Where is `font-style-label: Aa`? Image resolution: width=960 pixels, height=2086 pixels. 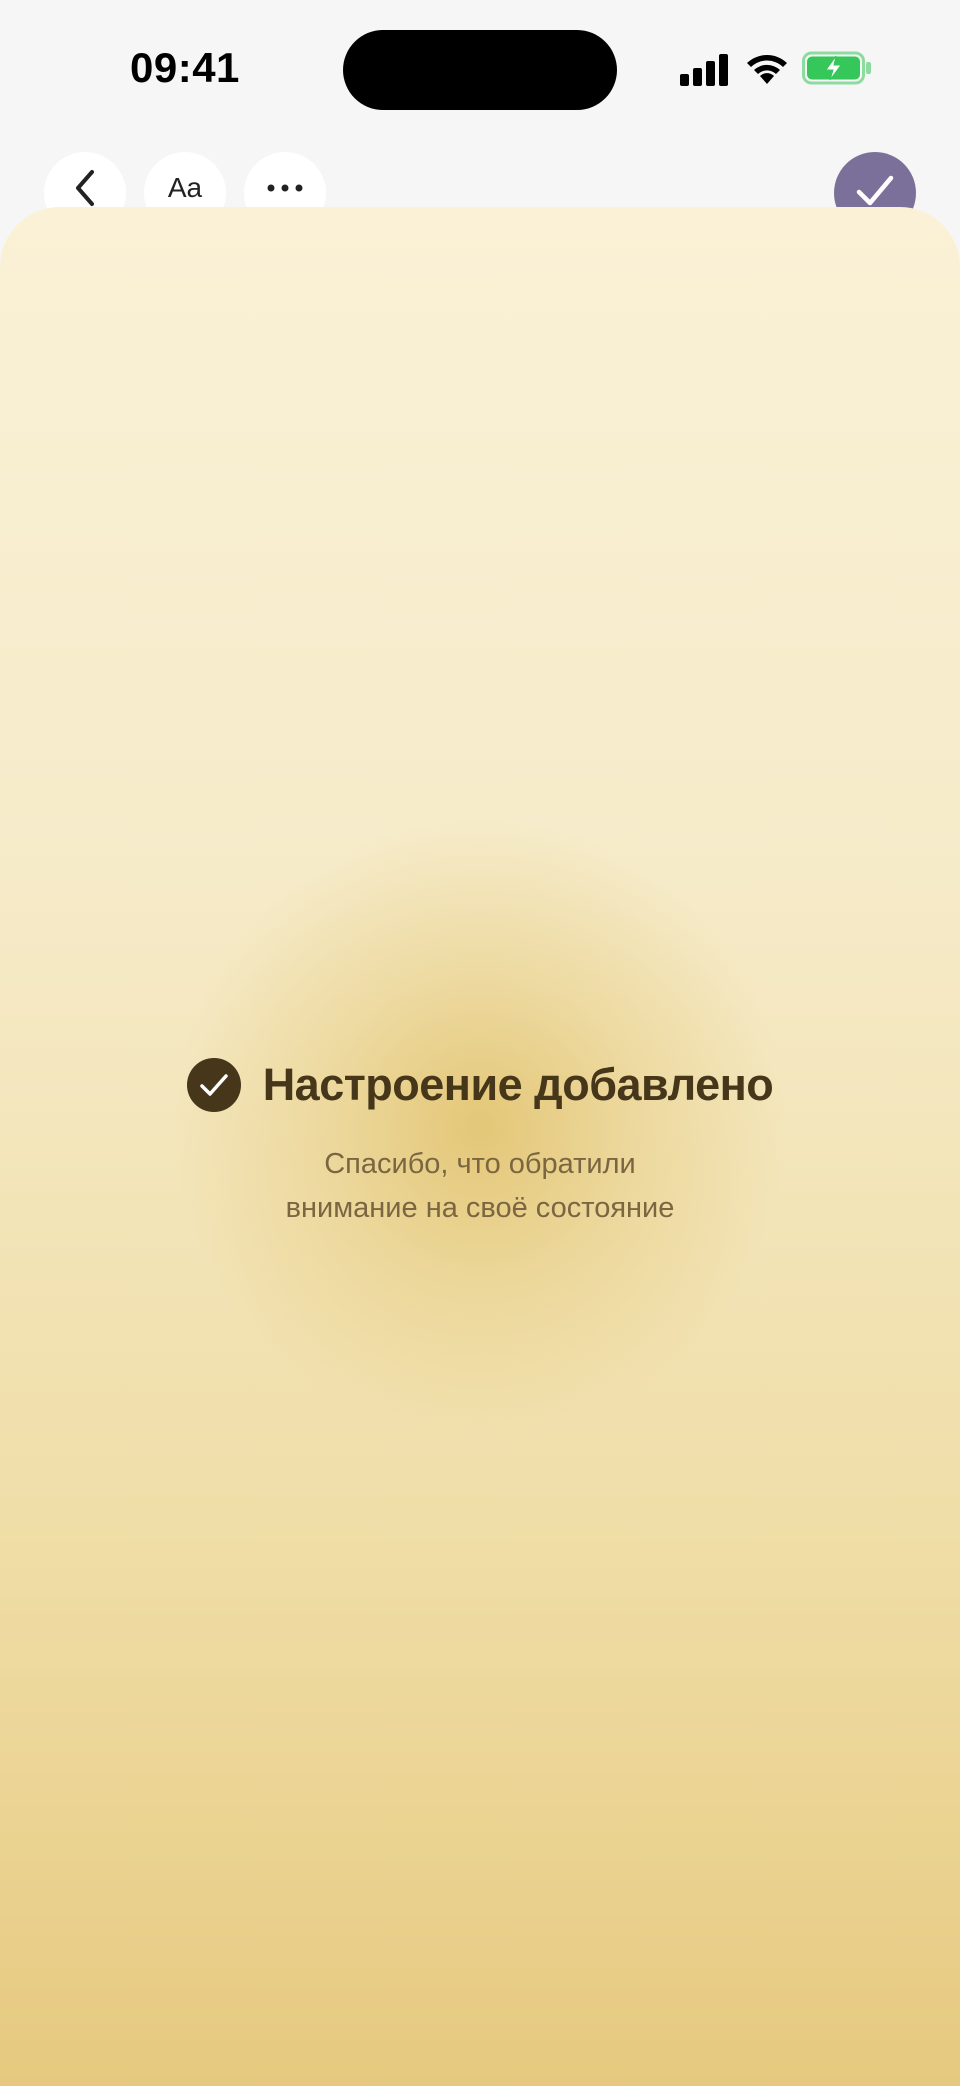 font-style-label: Aa is located at coordinates (185, 187).